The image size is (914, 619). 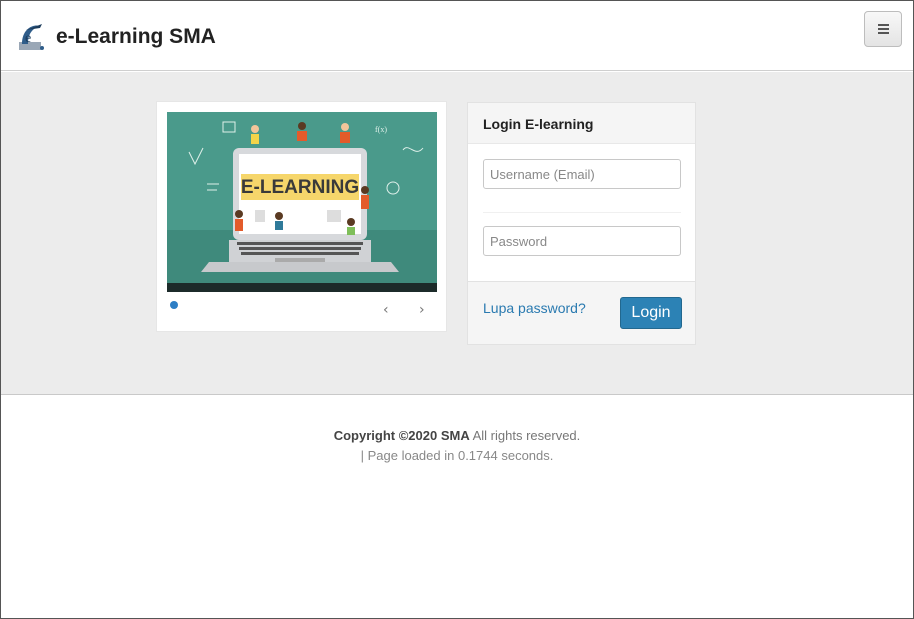 I want to click on login-button: Login, so click(x=651, y=313).